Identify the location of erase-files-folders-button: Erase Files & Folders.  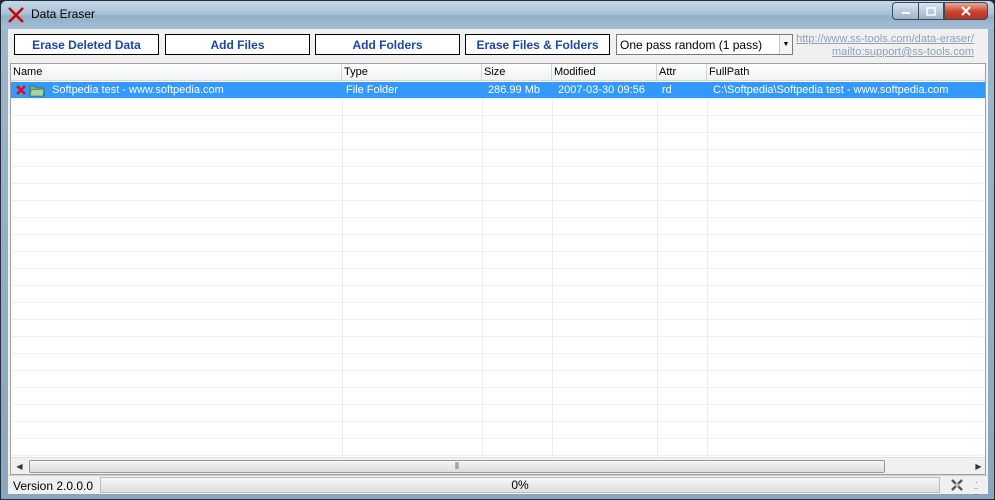
(537, 44).